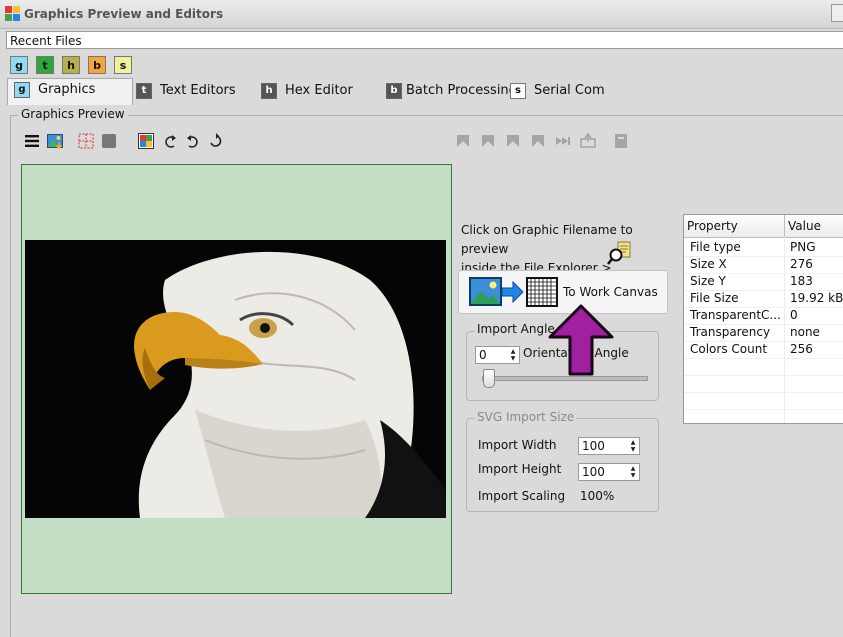  Describe the element at coordinates (73, 114) in the screenshot. I see `panel-title: Graphics Preview` at that location.